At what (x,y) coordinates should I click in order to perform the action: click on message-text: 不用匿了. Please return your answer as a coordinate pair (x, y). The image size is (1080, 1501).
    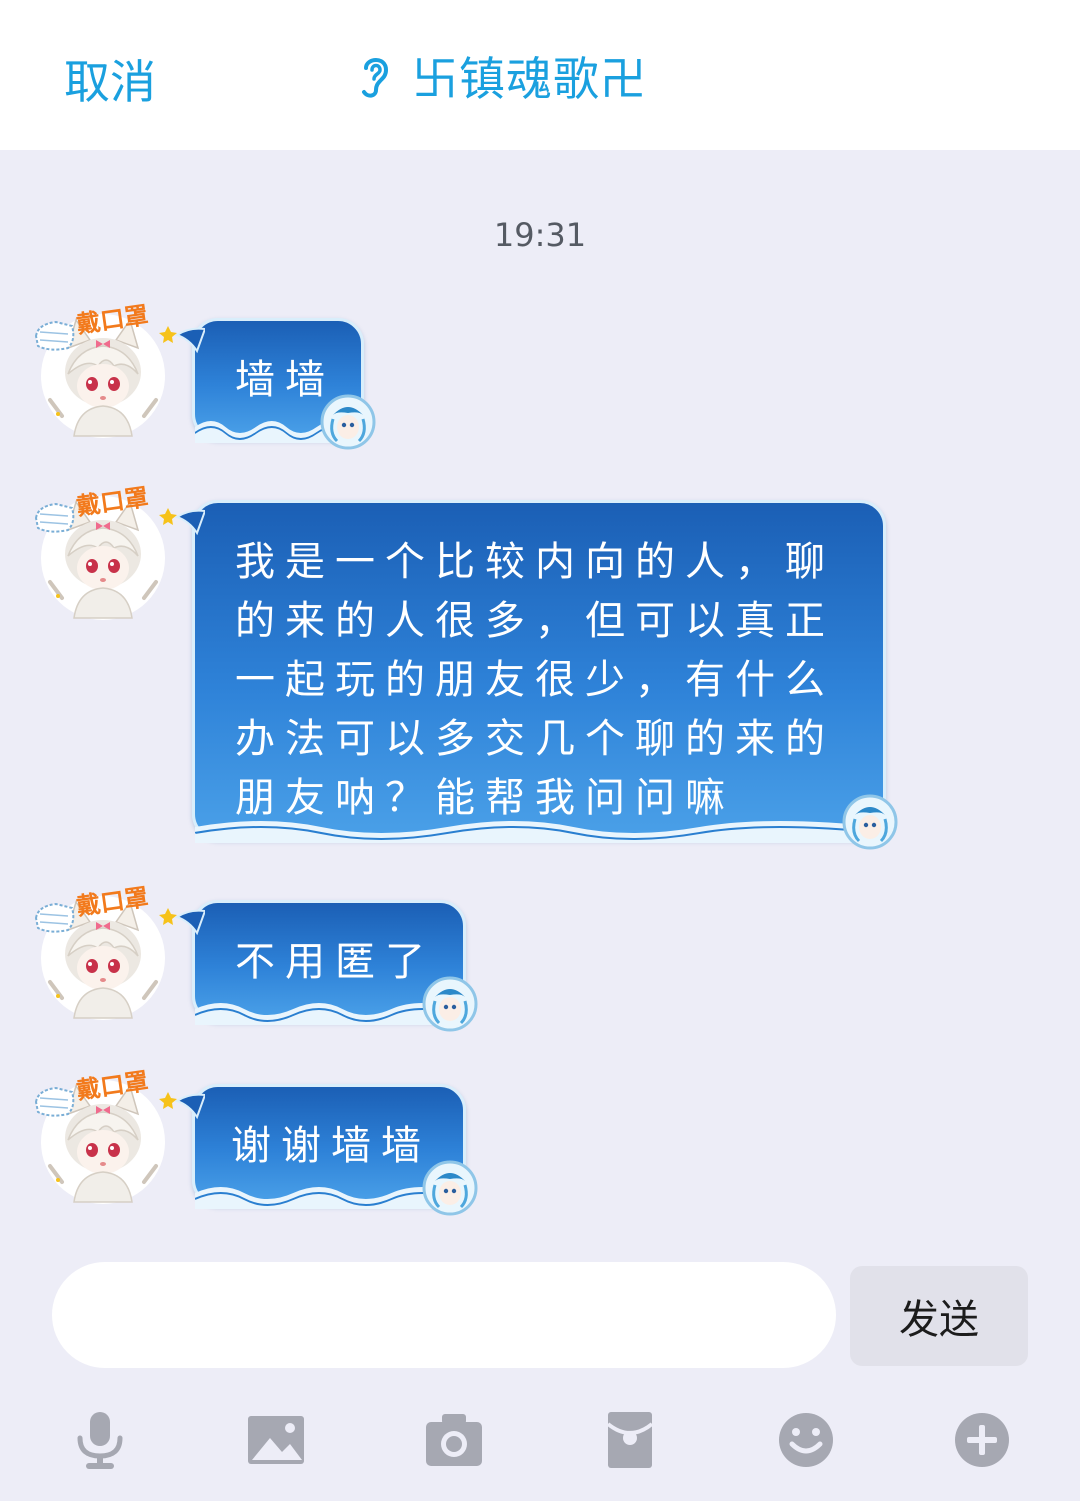
    Looking at the image, I should click on (335, 962).